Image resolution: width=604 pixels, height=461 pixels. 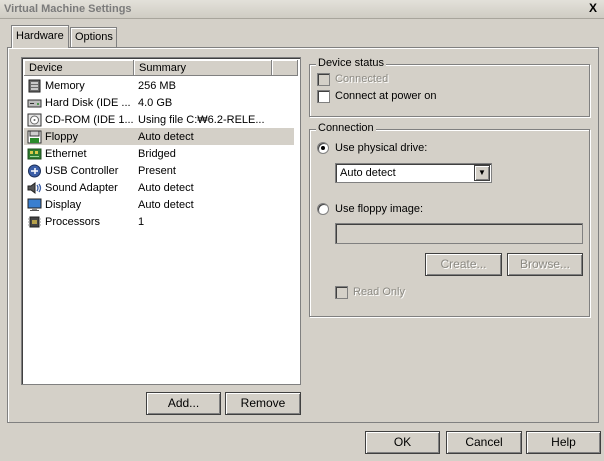 What do you see at coordinates (62, 136) in the screenshot?
I see `device-name: Floppy` at bounding box center [62, 136].